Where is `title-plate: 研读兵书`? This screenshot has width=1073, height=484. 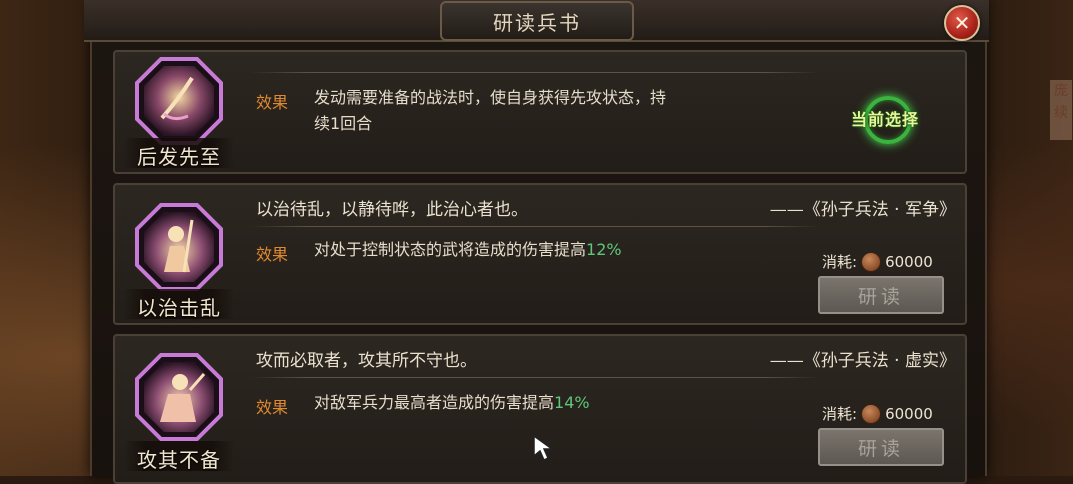 title-plate: 研读兵书 is located at coordinates (537, 21).